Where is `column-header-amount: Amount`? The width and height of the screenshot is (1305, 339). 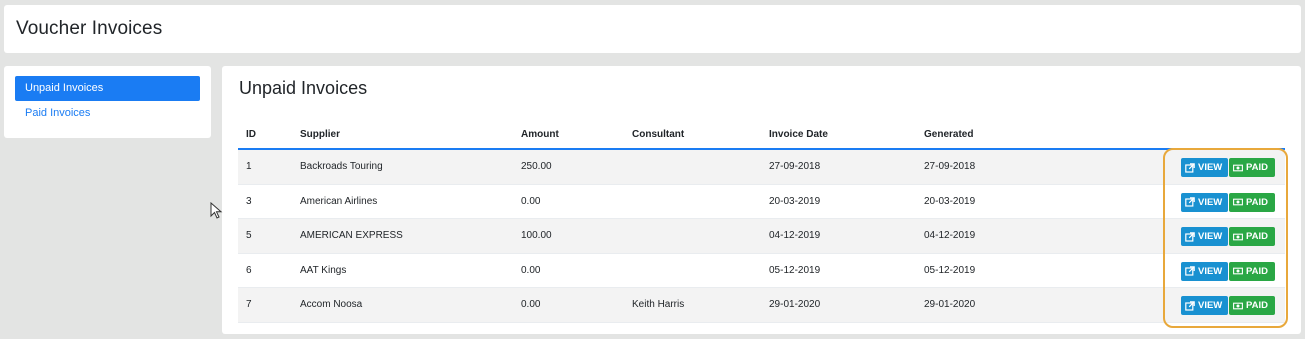 column-header-amount: Amount is located at coordinates (540, 134).